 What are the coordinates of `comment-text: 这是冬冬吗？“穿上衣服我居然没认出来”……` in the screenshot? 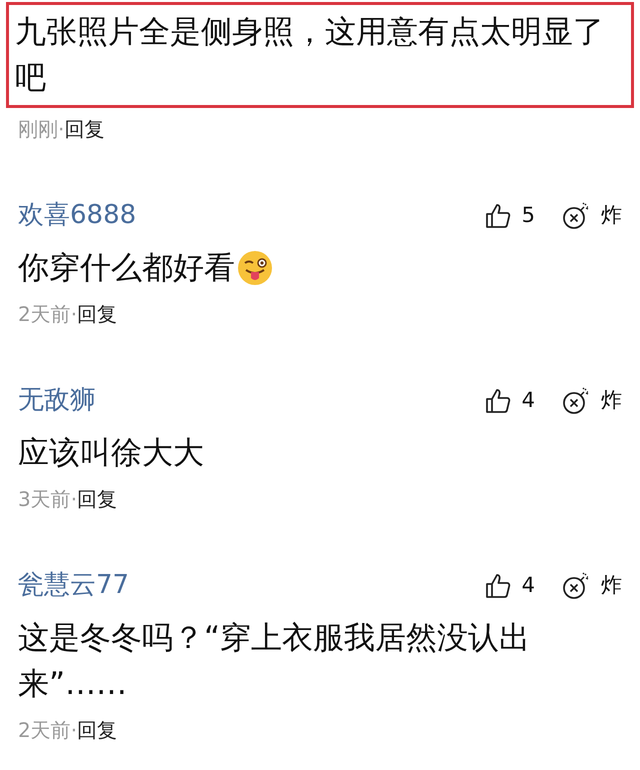 It's located at (275, 661).